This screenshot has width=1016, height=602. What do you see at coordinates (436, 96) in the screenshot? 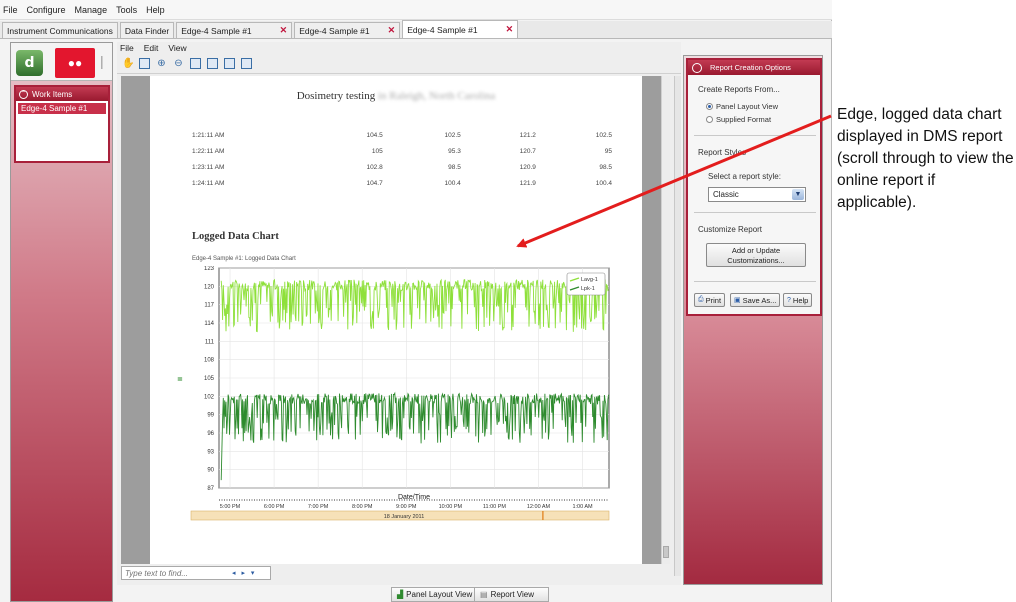
I see `report-title-blurred: in Raleigh, North Carolina` at bounding box center [436, 96].